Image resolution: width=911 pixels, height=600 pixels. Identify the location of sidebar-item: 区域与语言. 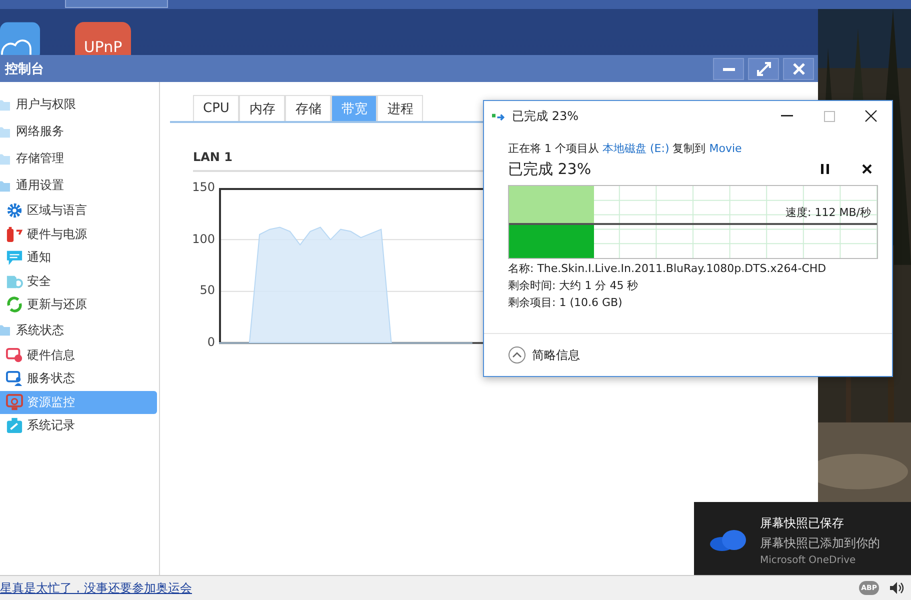
(78, 210).